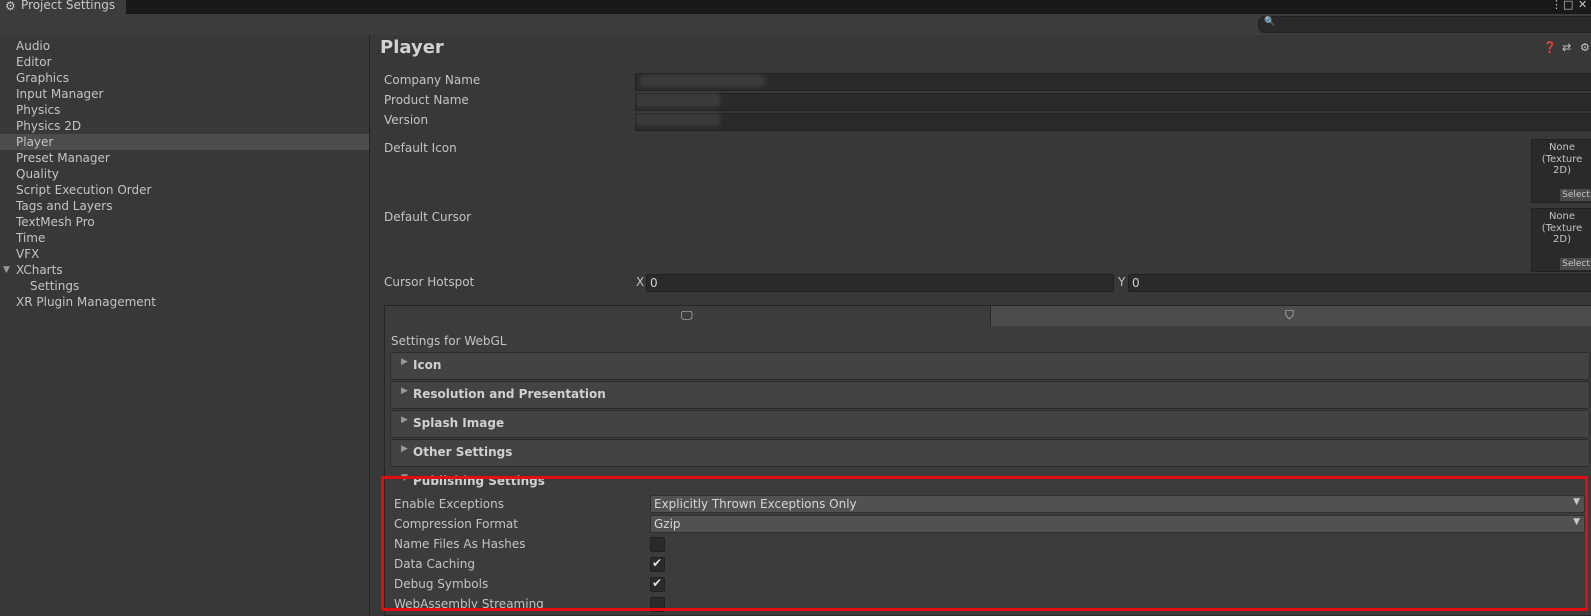  I want to click on search-icon: 🔍, so click(1270, 22).